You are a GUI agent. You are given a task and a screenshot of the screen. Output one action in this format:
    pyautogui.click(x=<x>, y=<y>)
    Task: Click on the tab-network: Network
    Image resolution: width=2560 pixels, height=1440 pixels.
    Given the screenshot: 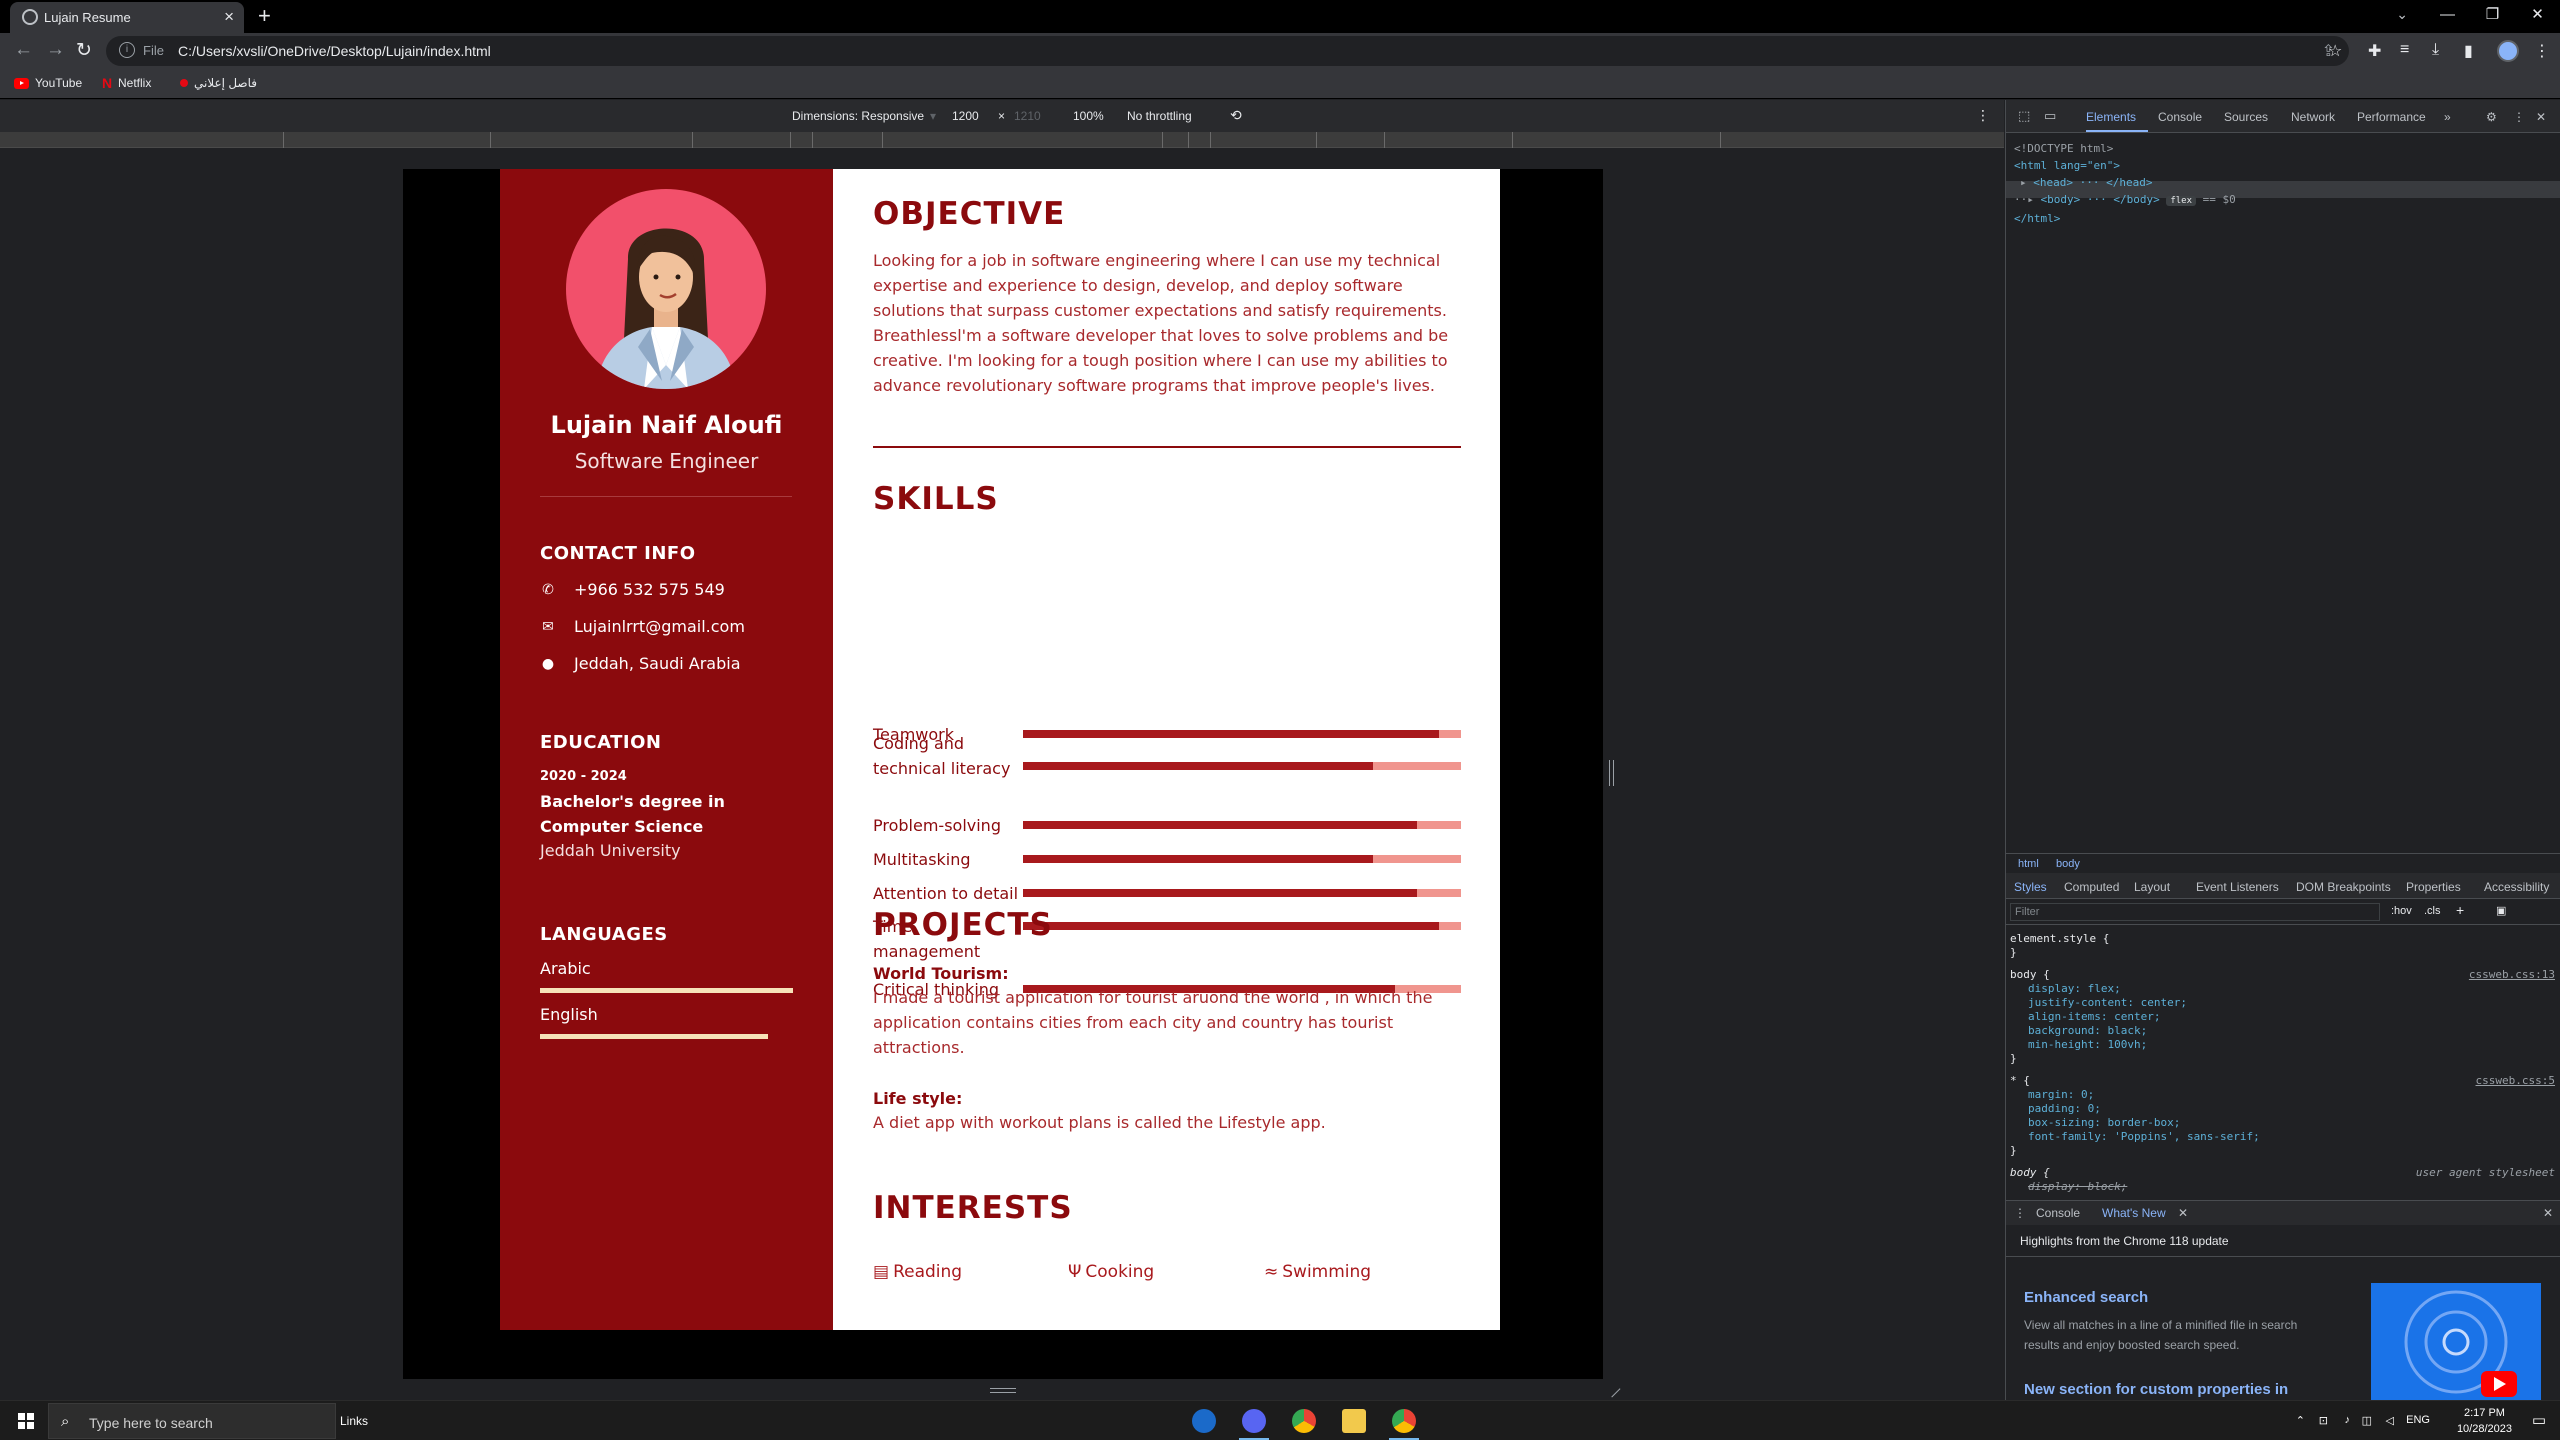 What is the action you would take?
    pyautogui.click(x=2313, y=117)
    